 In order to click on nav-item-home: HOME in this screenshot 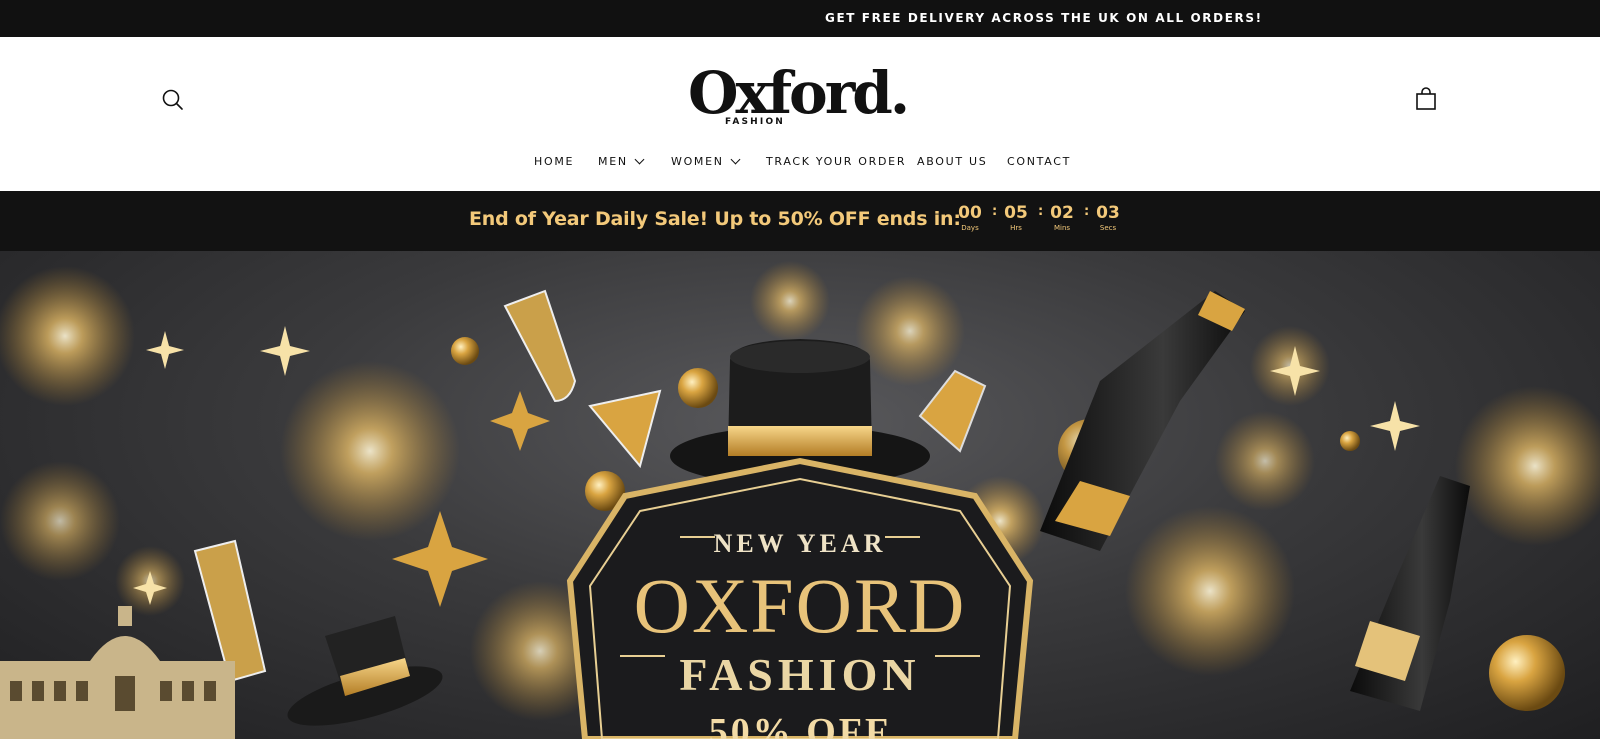, I will do `click(554, 162)`.